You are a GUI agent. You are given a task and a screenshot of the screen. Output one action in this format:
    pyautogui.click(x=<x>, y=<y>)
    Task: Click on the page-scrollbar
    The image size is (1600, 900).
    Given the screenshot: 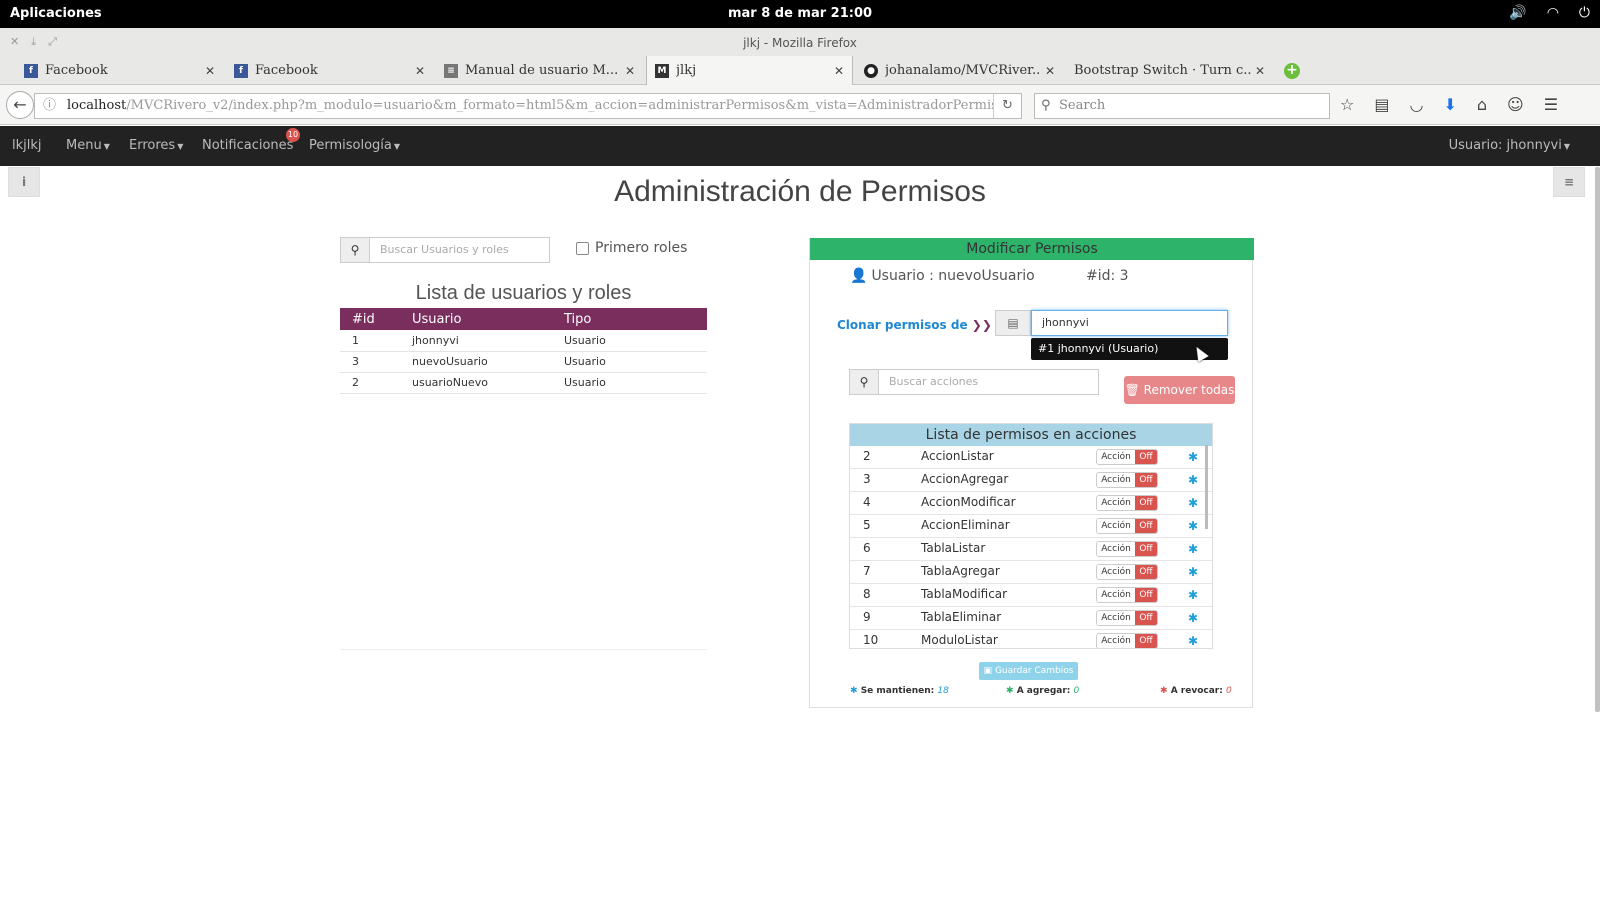 What is the action you would take?
    pyautogui.click(x=1597, y=439)
    